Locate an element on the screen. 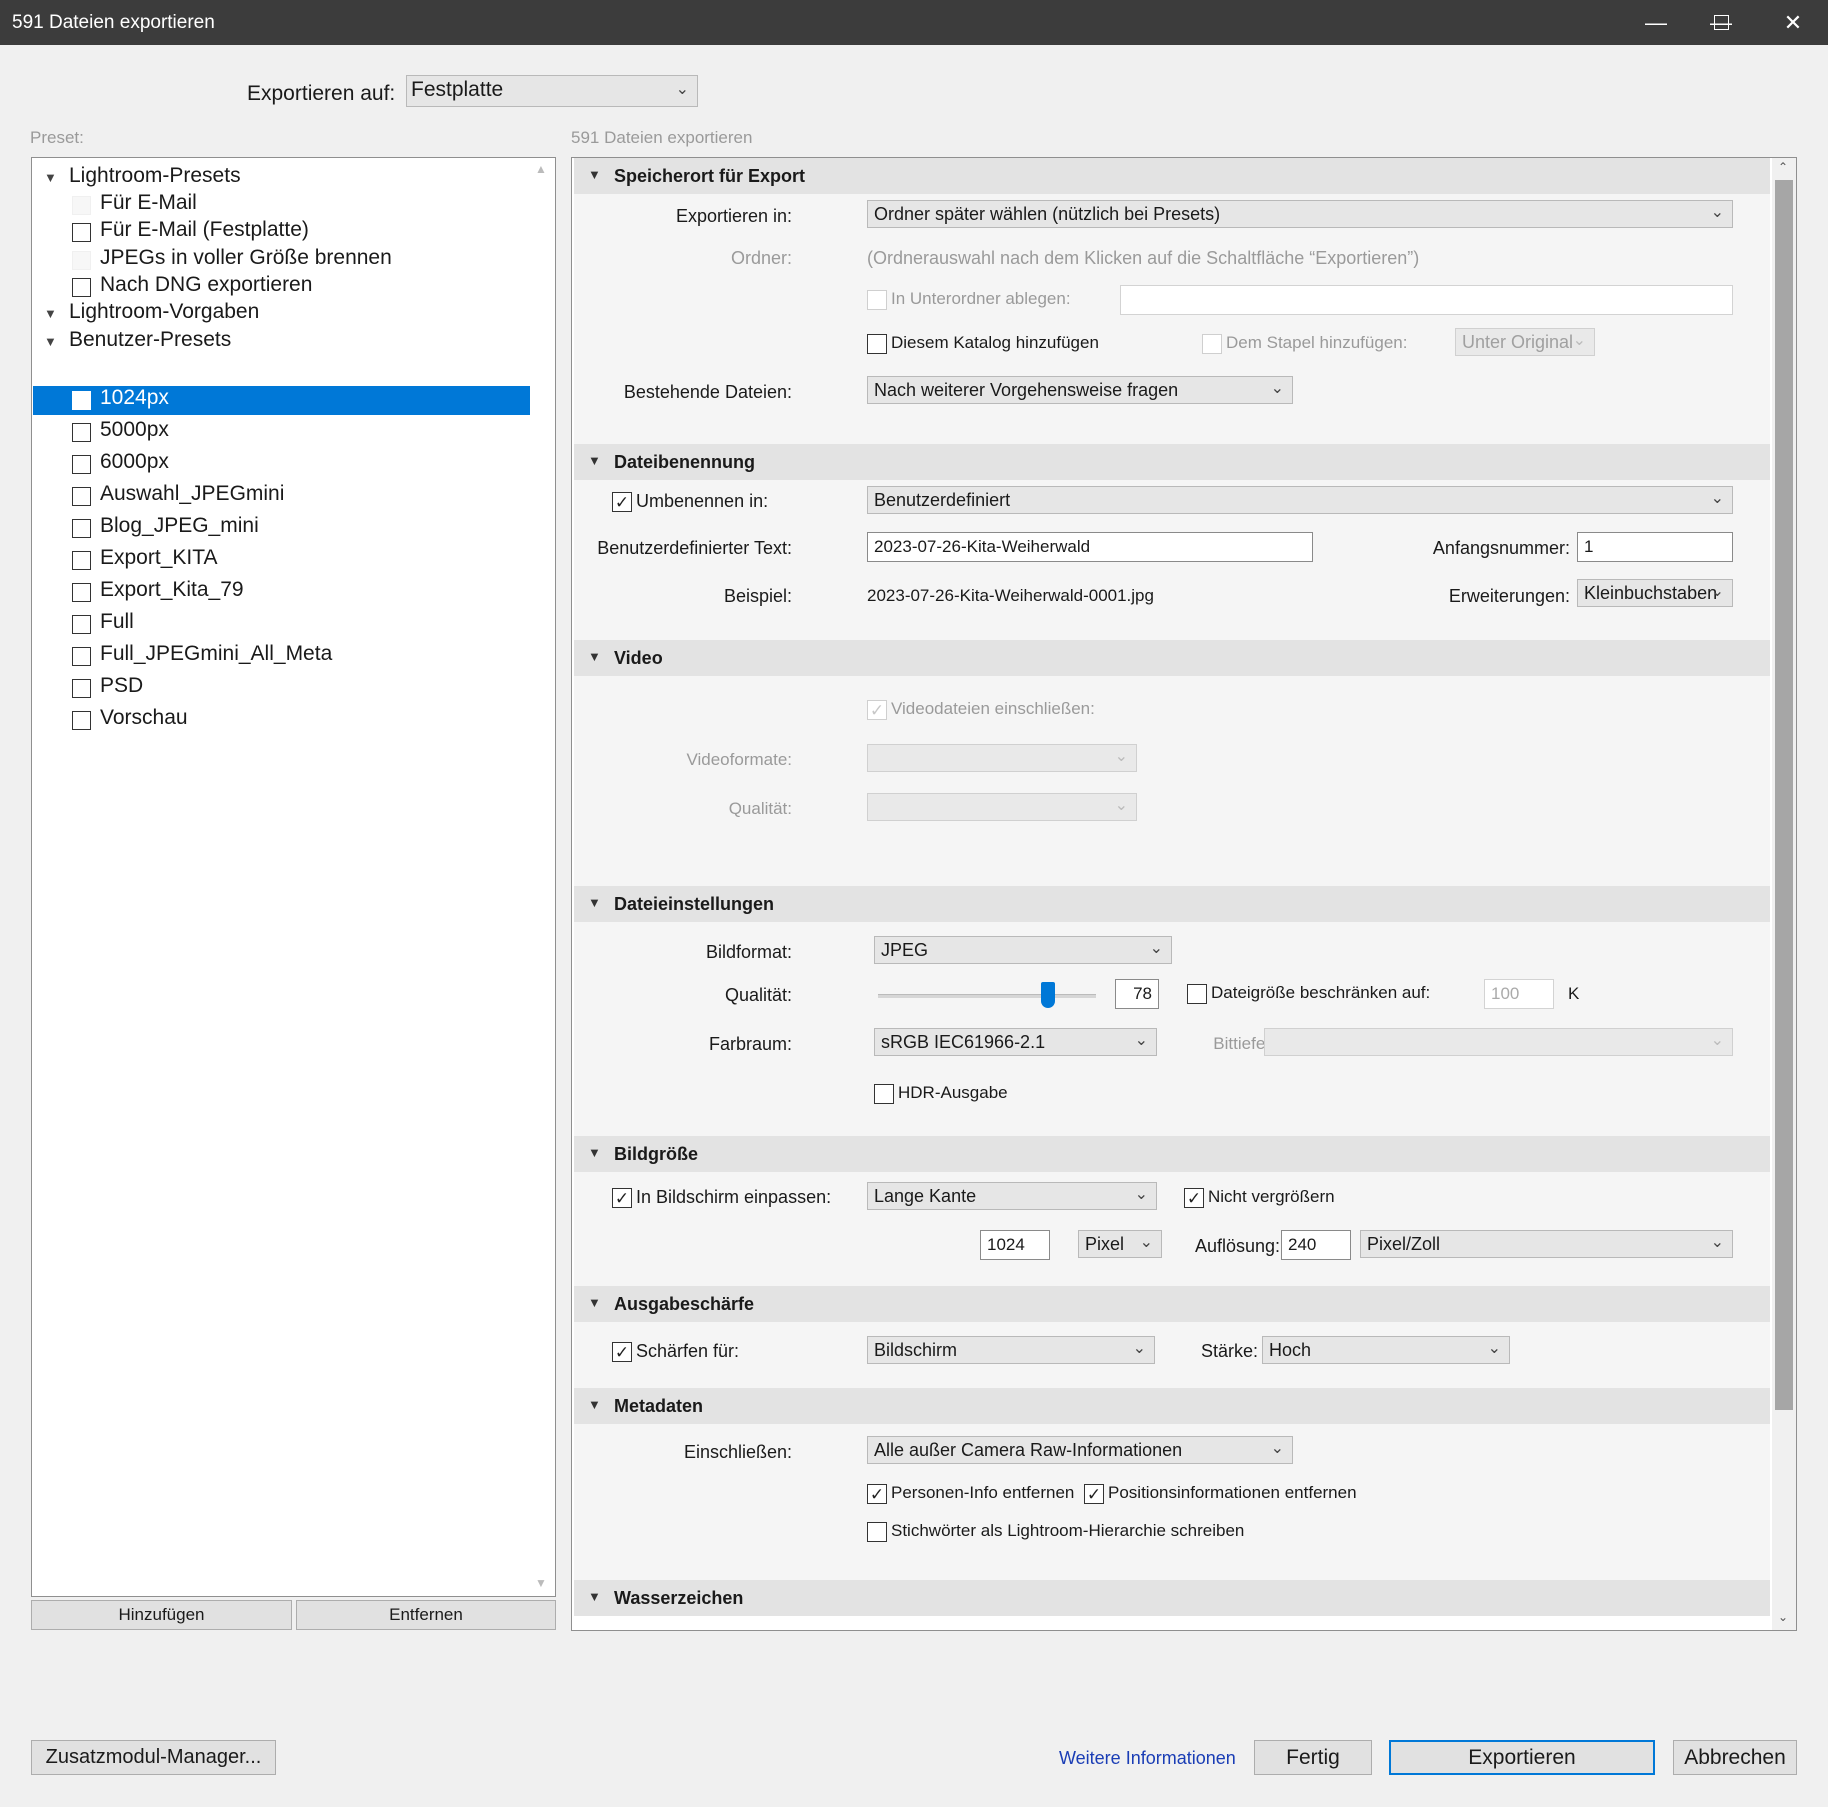  video-formats-dropdown: ⌄ is located at coordinates (1002, 758).